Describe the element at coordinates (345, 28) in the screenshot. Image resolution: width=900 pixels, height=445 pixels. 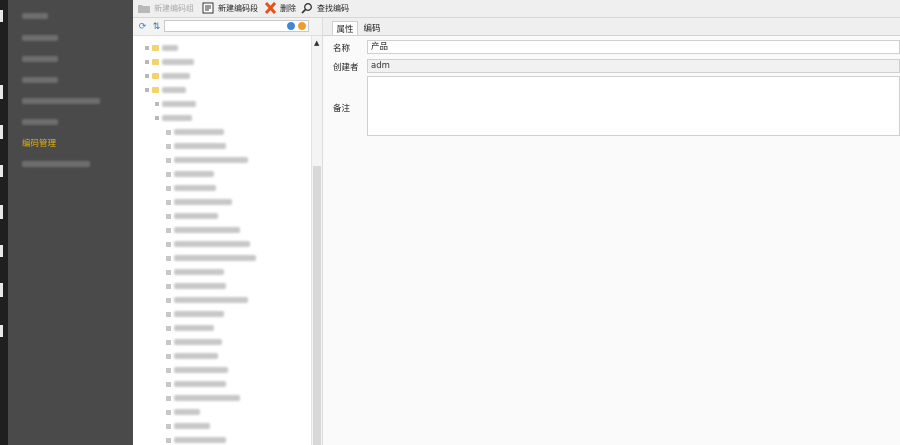
I see `tab-properties: 属性` at that location.